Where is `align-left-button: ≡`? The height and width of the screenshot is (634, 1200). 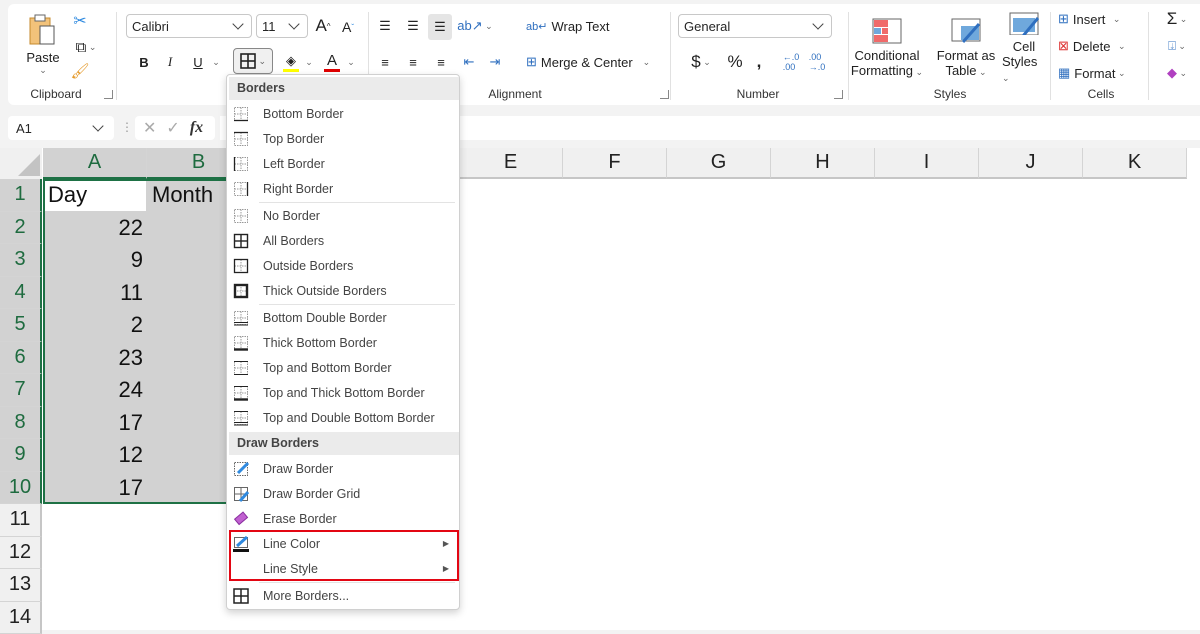
align-left-button: ≡ is located at coordinates (385, 62).